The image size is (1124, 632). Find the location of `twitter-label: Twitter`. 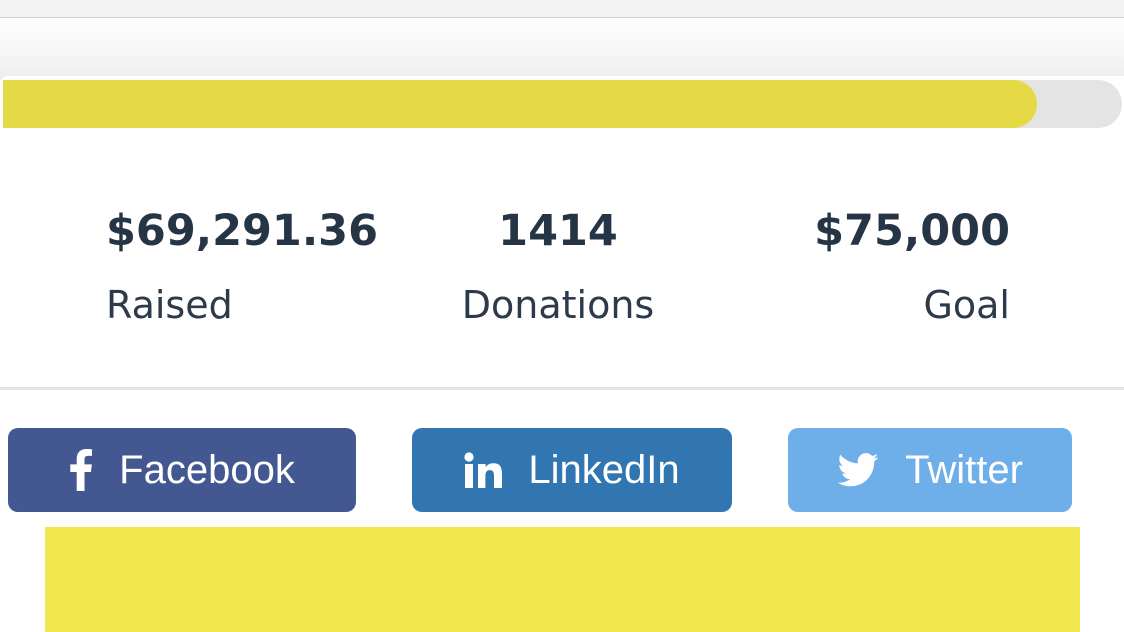

twitter-label: Twitter is located at coordinates (964, 470).